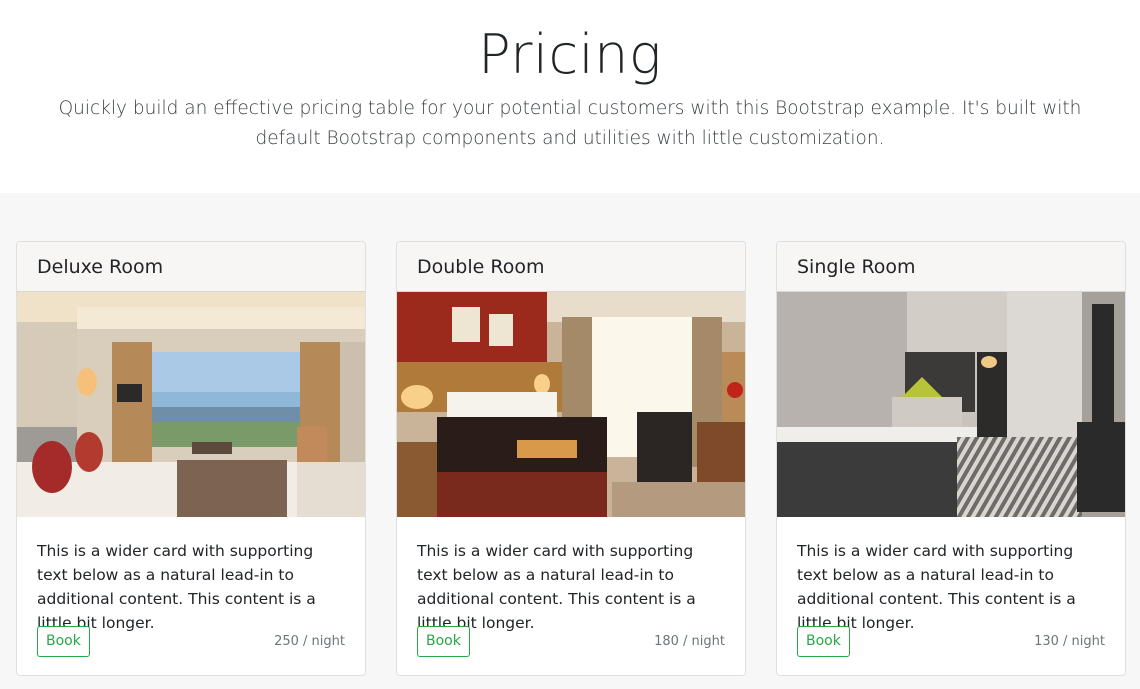 The height and width of the screenshot is (689, 1140). I want to click on room-image-single, so click(951, 404).